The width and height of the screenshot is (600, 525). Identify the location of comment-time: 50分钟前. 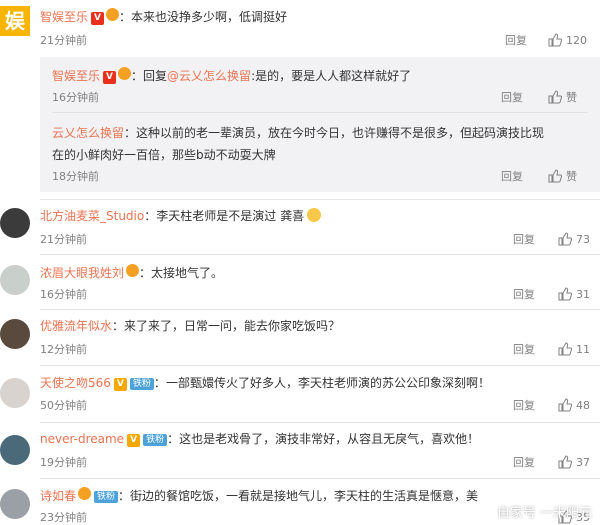
(63, 405).